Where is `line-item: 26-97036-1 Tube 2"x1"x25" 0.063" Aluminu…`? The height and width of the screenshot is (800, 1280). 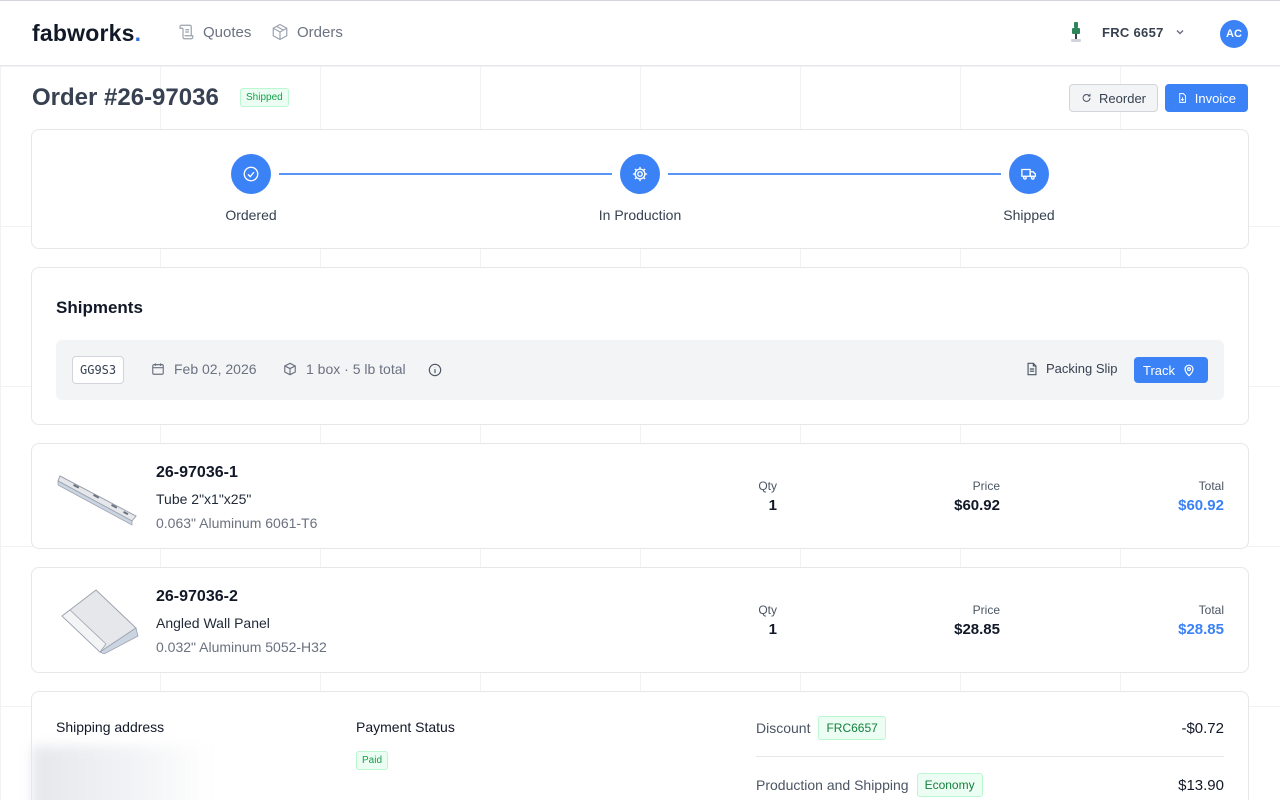 line-item: 26-97036-1 Tube 2"x1"x25" 0.063" Aluminu… is located at coordinates (640, 496).